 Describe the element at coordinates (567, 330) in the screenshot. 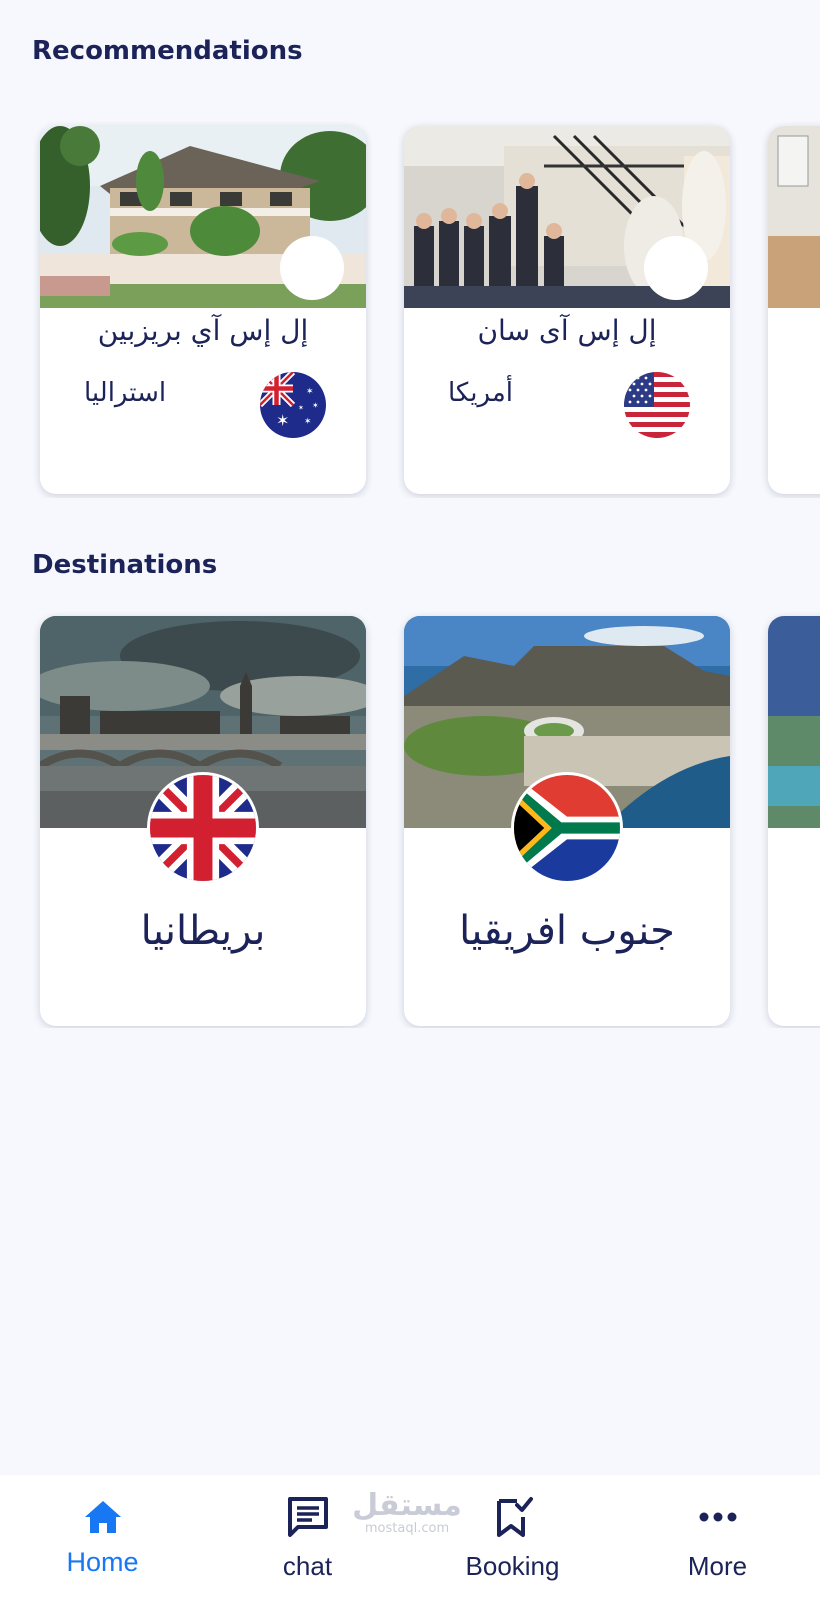

I see `school-name: إل إس آى سان` at that location.